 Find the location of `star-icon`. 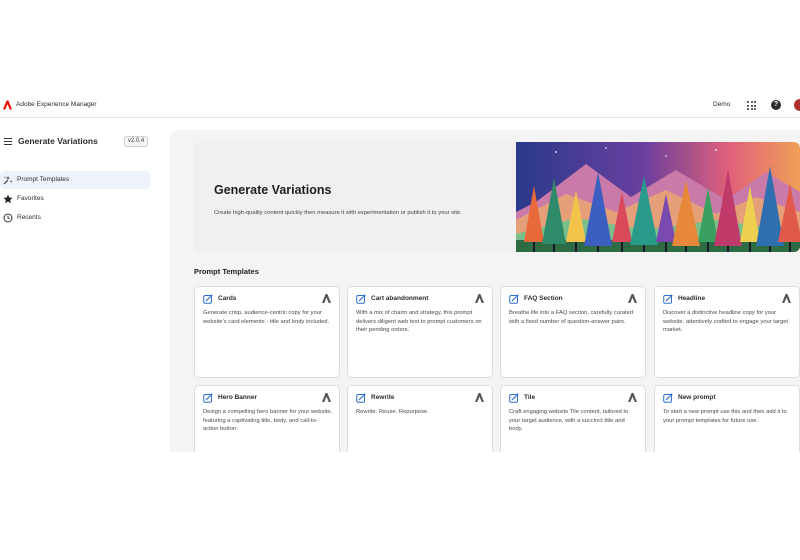

star-icon is located at coordinates (8, 199).